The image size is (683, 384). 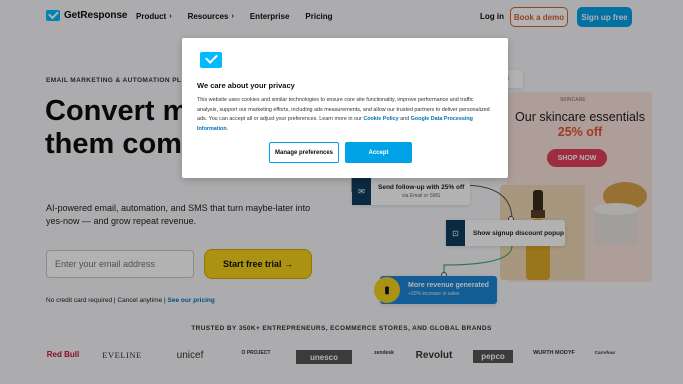 I want to click on envelope-logo-icon, so click(x=211, y=60).